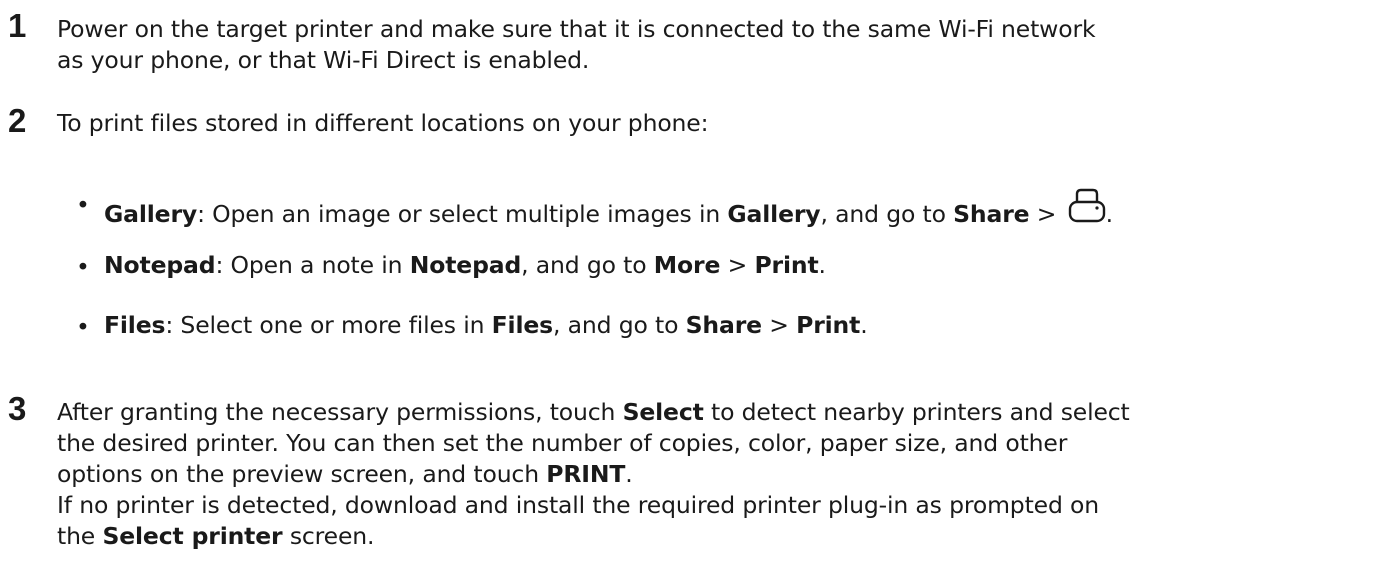 The height and width of the screenshot is (583, 1383). Describe the element at coordinates (1087, 206) in the screenshot. I see `printer-icon` at that location.